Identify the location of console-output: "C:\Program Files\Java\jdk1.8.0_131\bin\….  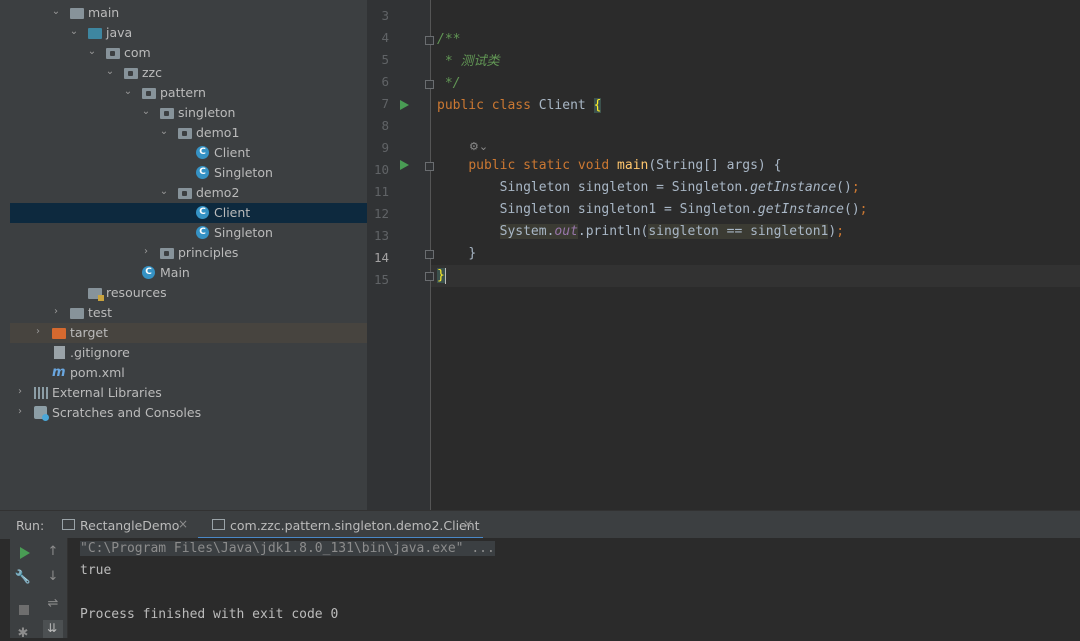
(574, 588).